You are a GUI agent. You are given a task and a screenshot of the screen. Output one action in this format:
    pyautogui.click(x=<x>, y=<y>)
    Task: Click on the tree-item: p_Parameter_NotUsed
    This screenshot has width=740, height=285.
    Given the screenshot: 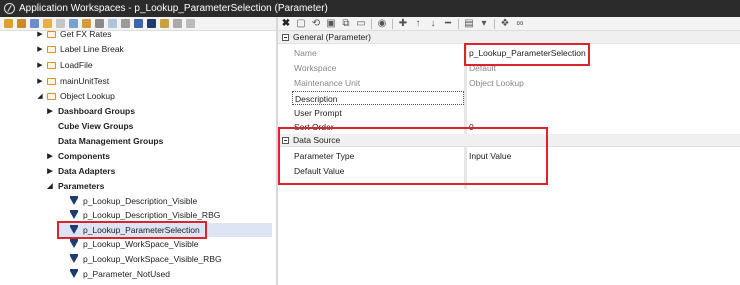 What is the action you would take?
    pyautogui.click(x=120, y=274)
    